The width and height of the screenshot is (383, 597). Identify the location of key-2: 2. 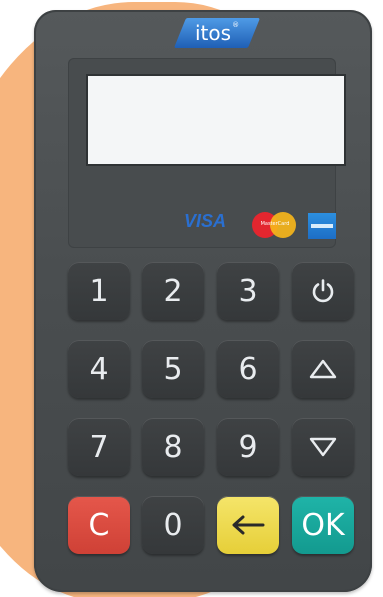
(173, 291).